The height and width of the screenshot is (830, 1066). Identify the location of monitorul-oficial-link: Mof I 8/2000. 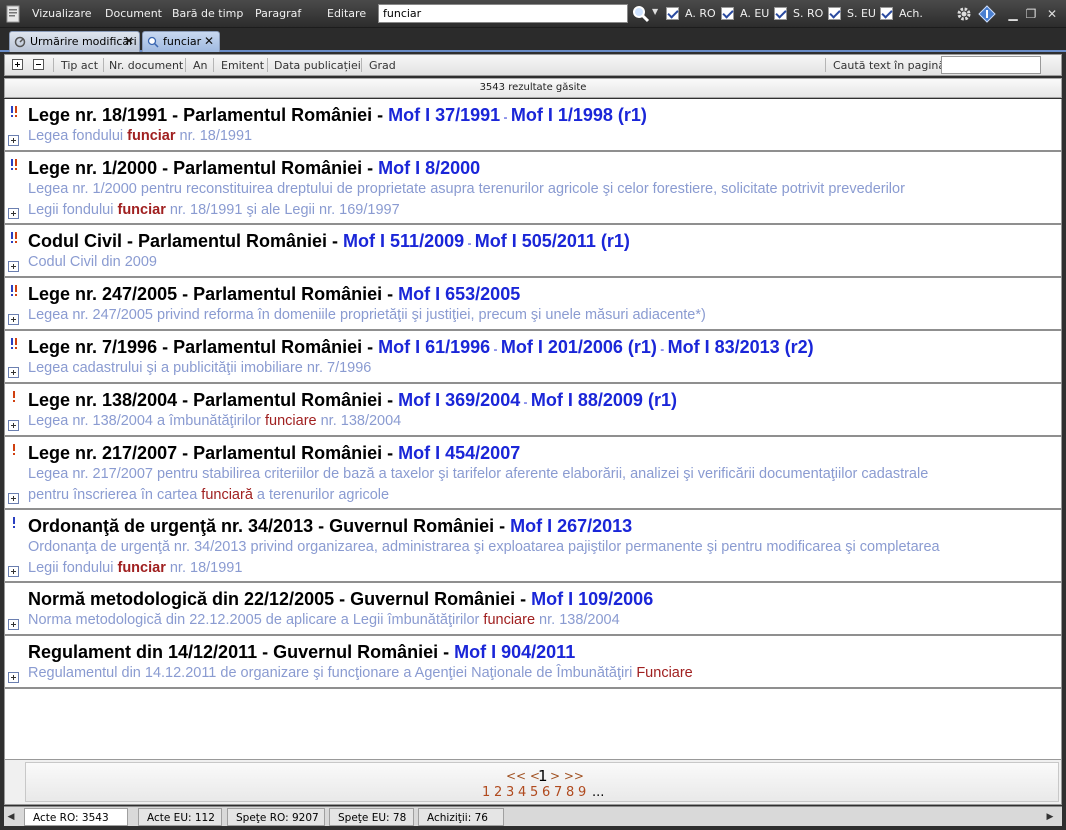
(429, 168).